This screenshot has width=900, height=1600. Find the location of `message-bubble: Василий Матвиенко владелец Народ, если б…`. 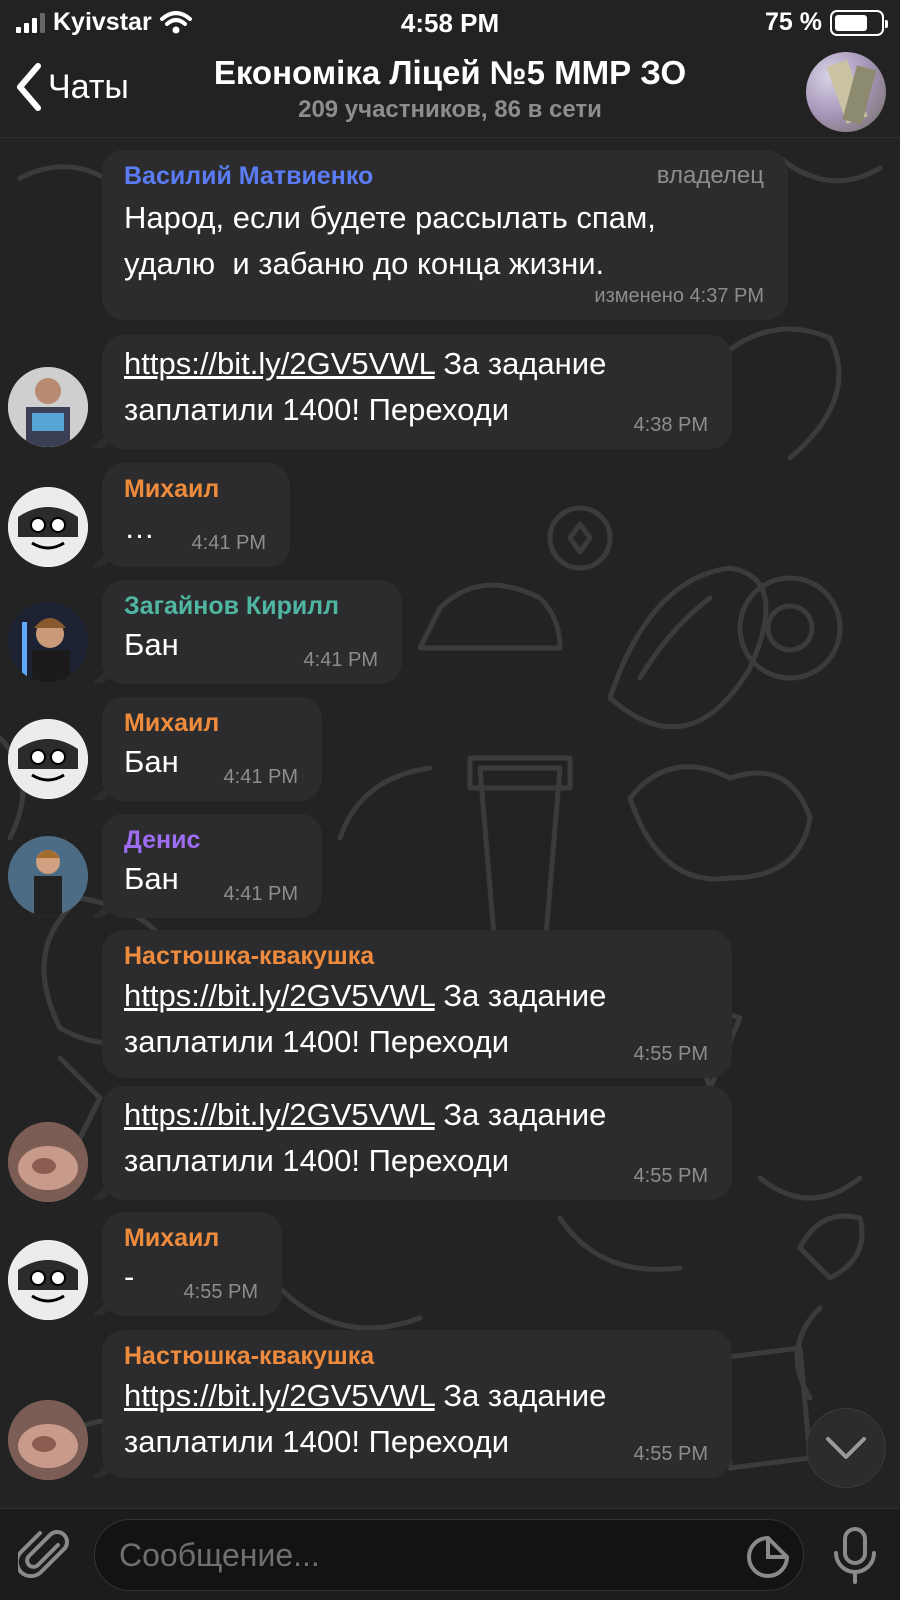

message-bubble: Василий Матвиенко владелец Народ, если б… is located at coordinates (445, 235).